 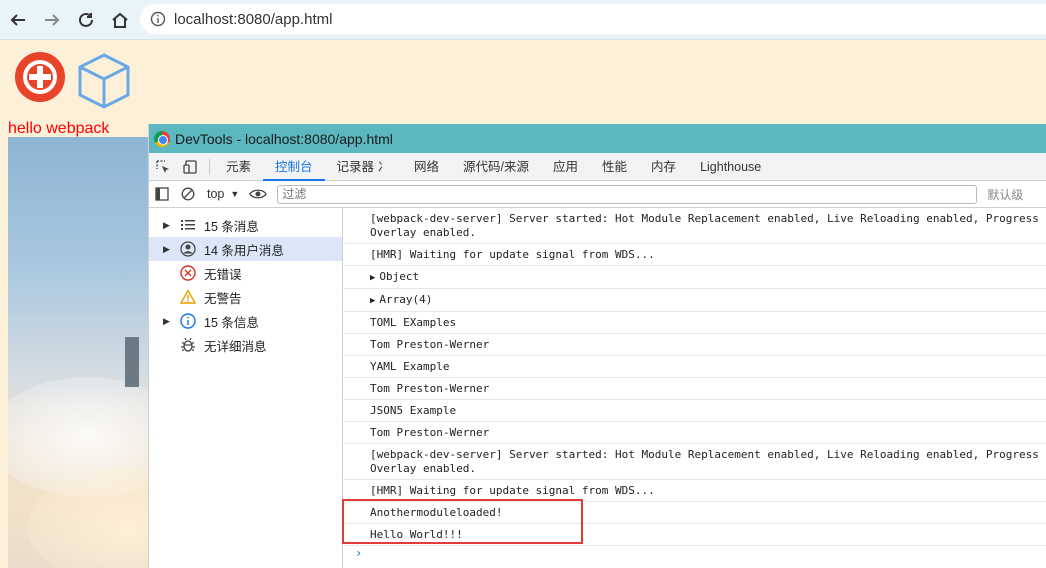 I want to click on console-message: TOML EXamples, so click(x=694, y=323).